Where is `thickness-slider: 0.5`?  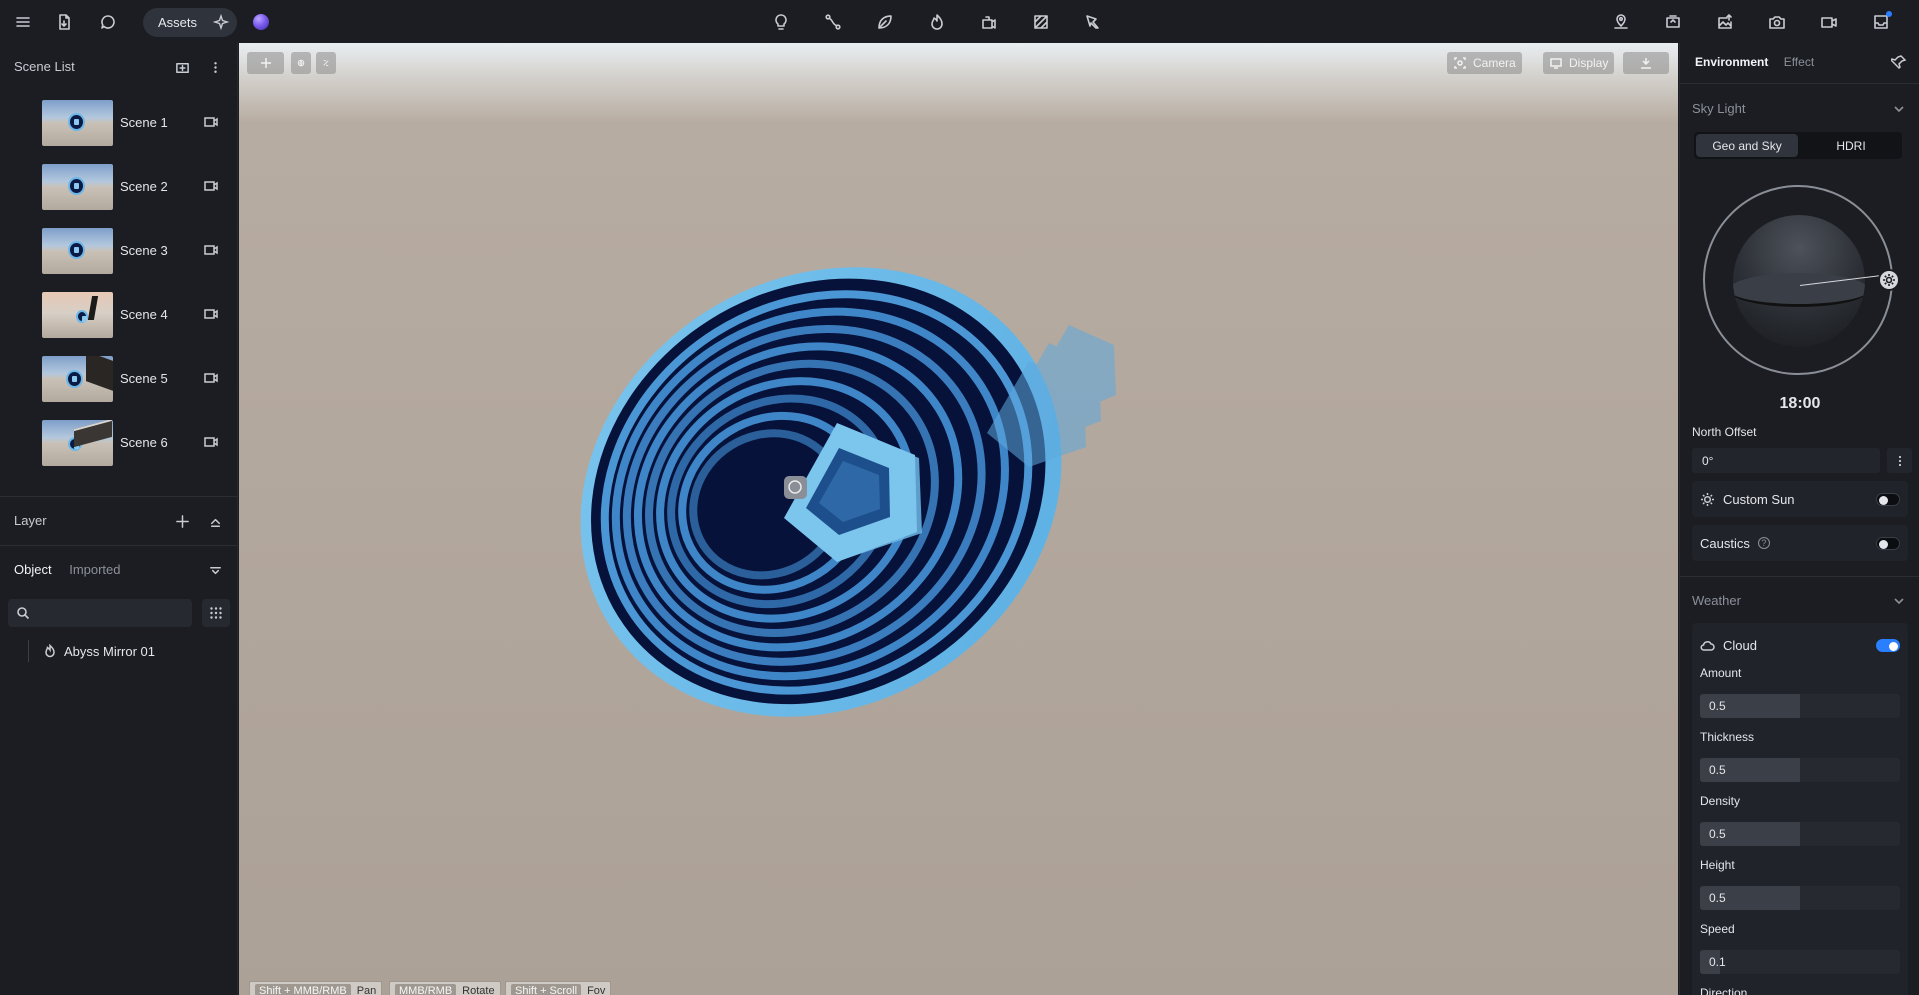 thickness-slider: 0.5 is located at coordinates (1800, 770).